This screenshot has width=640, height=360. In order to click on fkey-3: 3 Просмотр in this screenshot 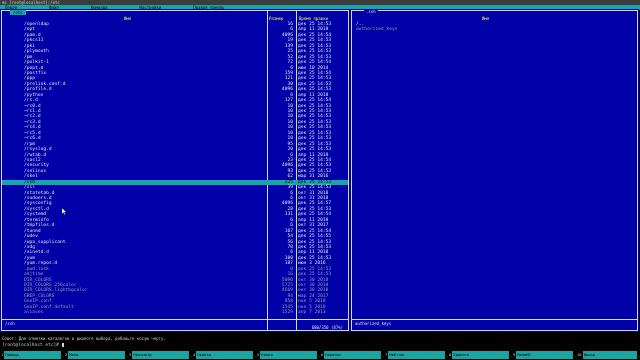, I will do `click(160, 355)`.